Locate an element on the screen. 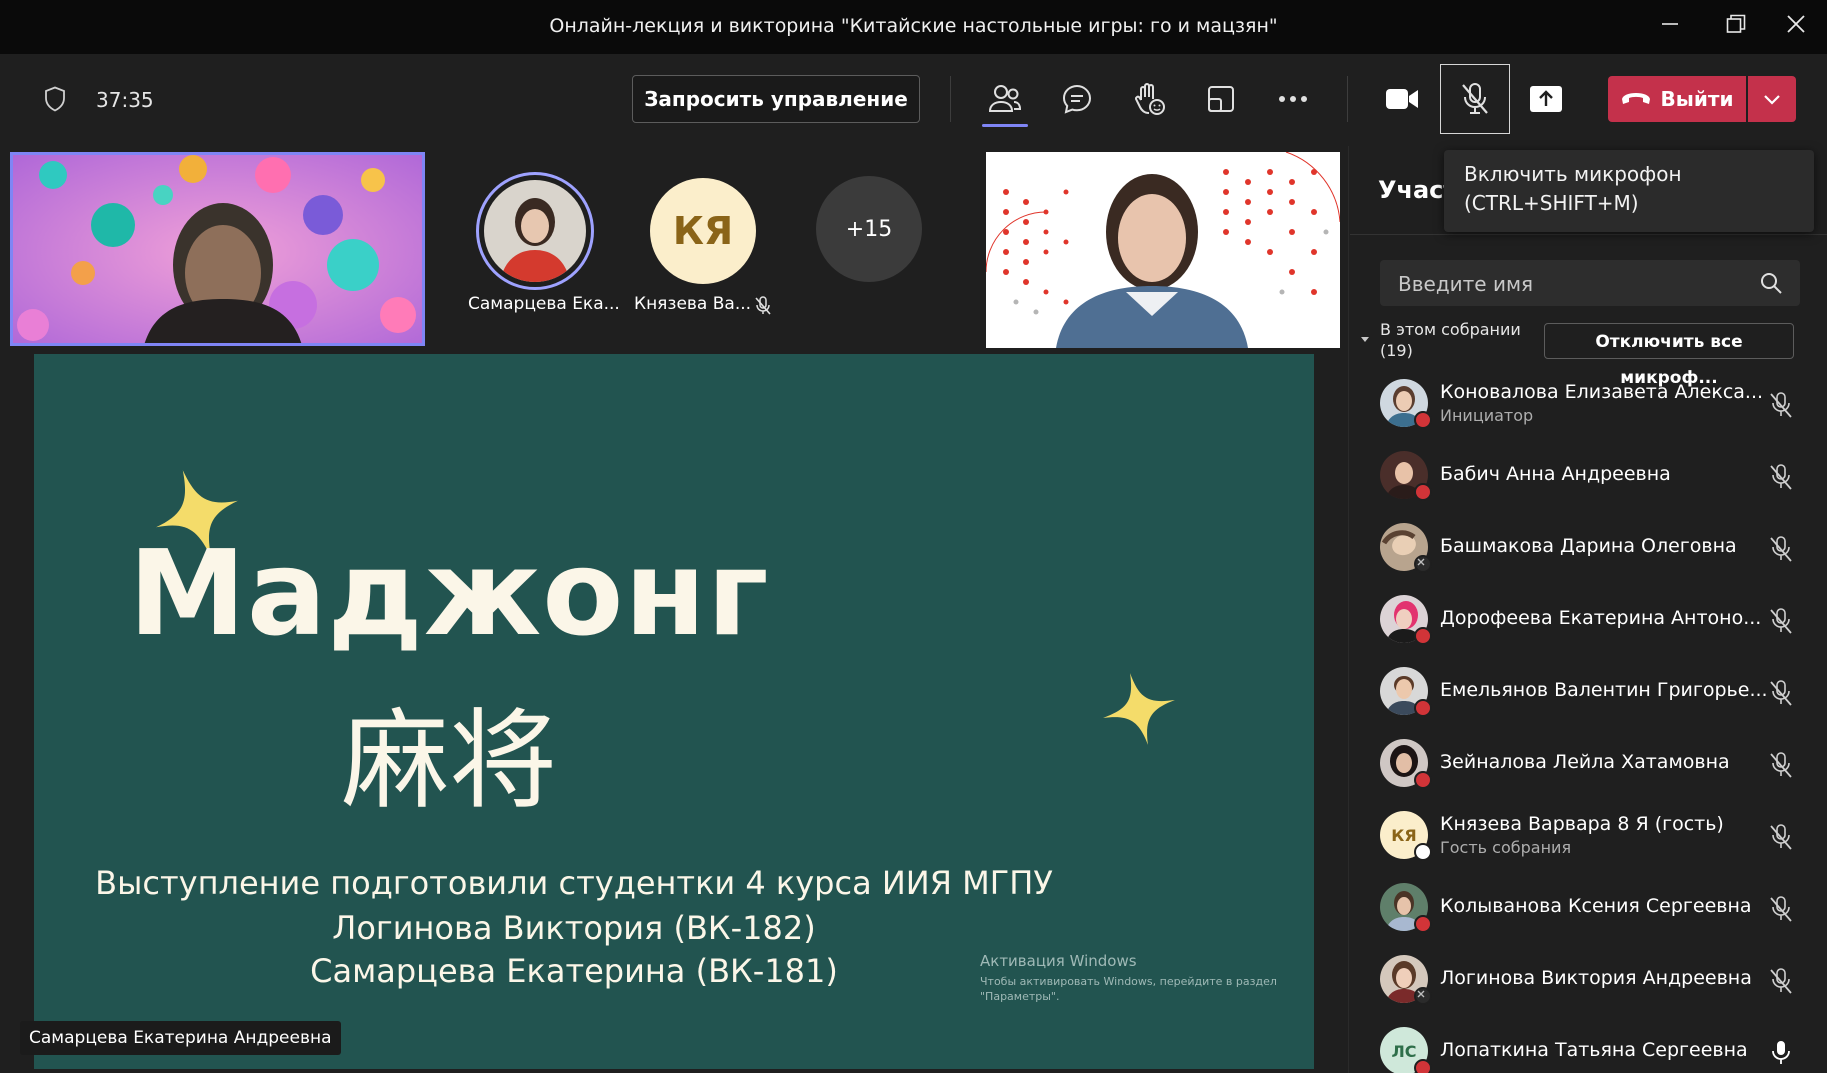 This screenshot has height=1073, width=1827. hand-icon is located at coordinates (1150, 99).